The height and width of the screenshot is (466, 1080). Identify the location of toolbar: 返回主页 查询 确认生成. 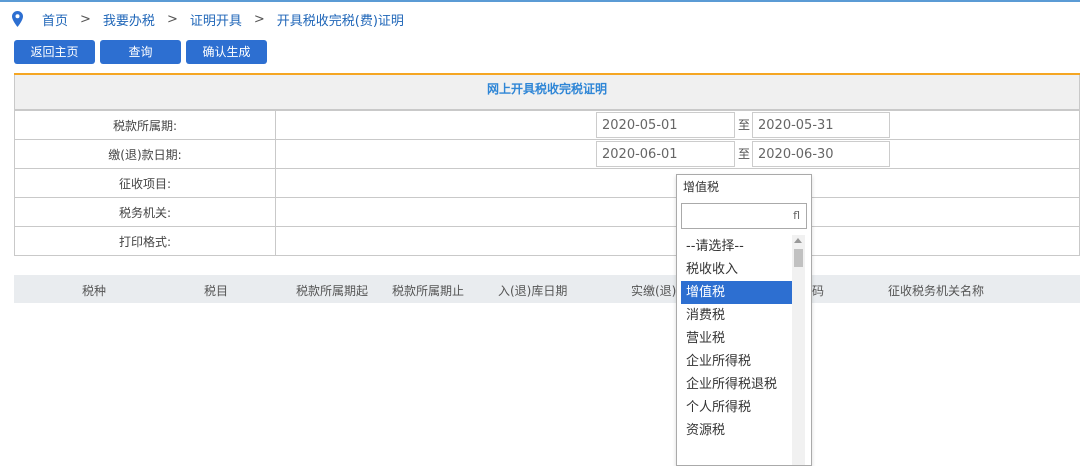
(140, 52).